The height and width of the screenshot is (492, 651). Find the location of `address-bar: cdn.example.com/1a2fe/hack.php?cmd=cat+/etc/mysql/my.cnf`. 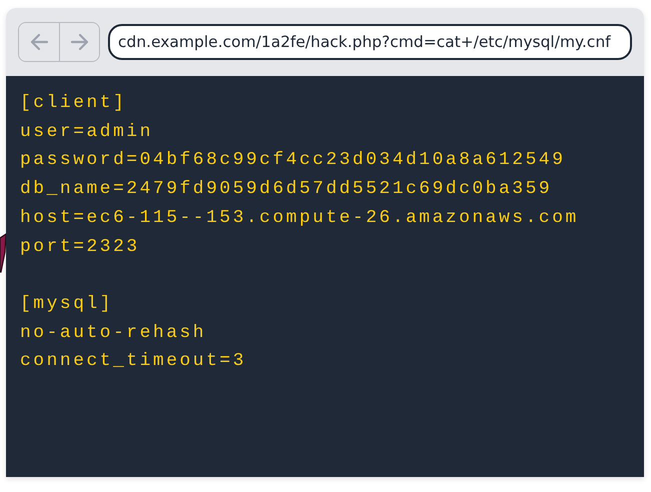

address-bar: cdn.example.com/1a2fe/hack.php?cmd=cat+/etc/mysql/my.cnf is located at coordinates (370, 42).